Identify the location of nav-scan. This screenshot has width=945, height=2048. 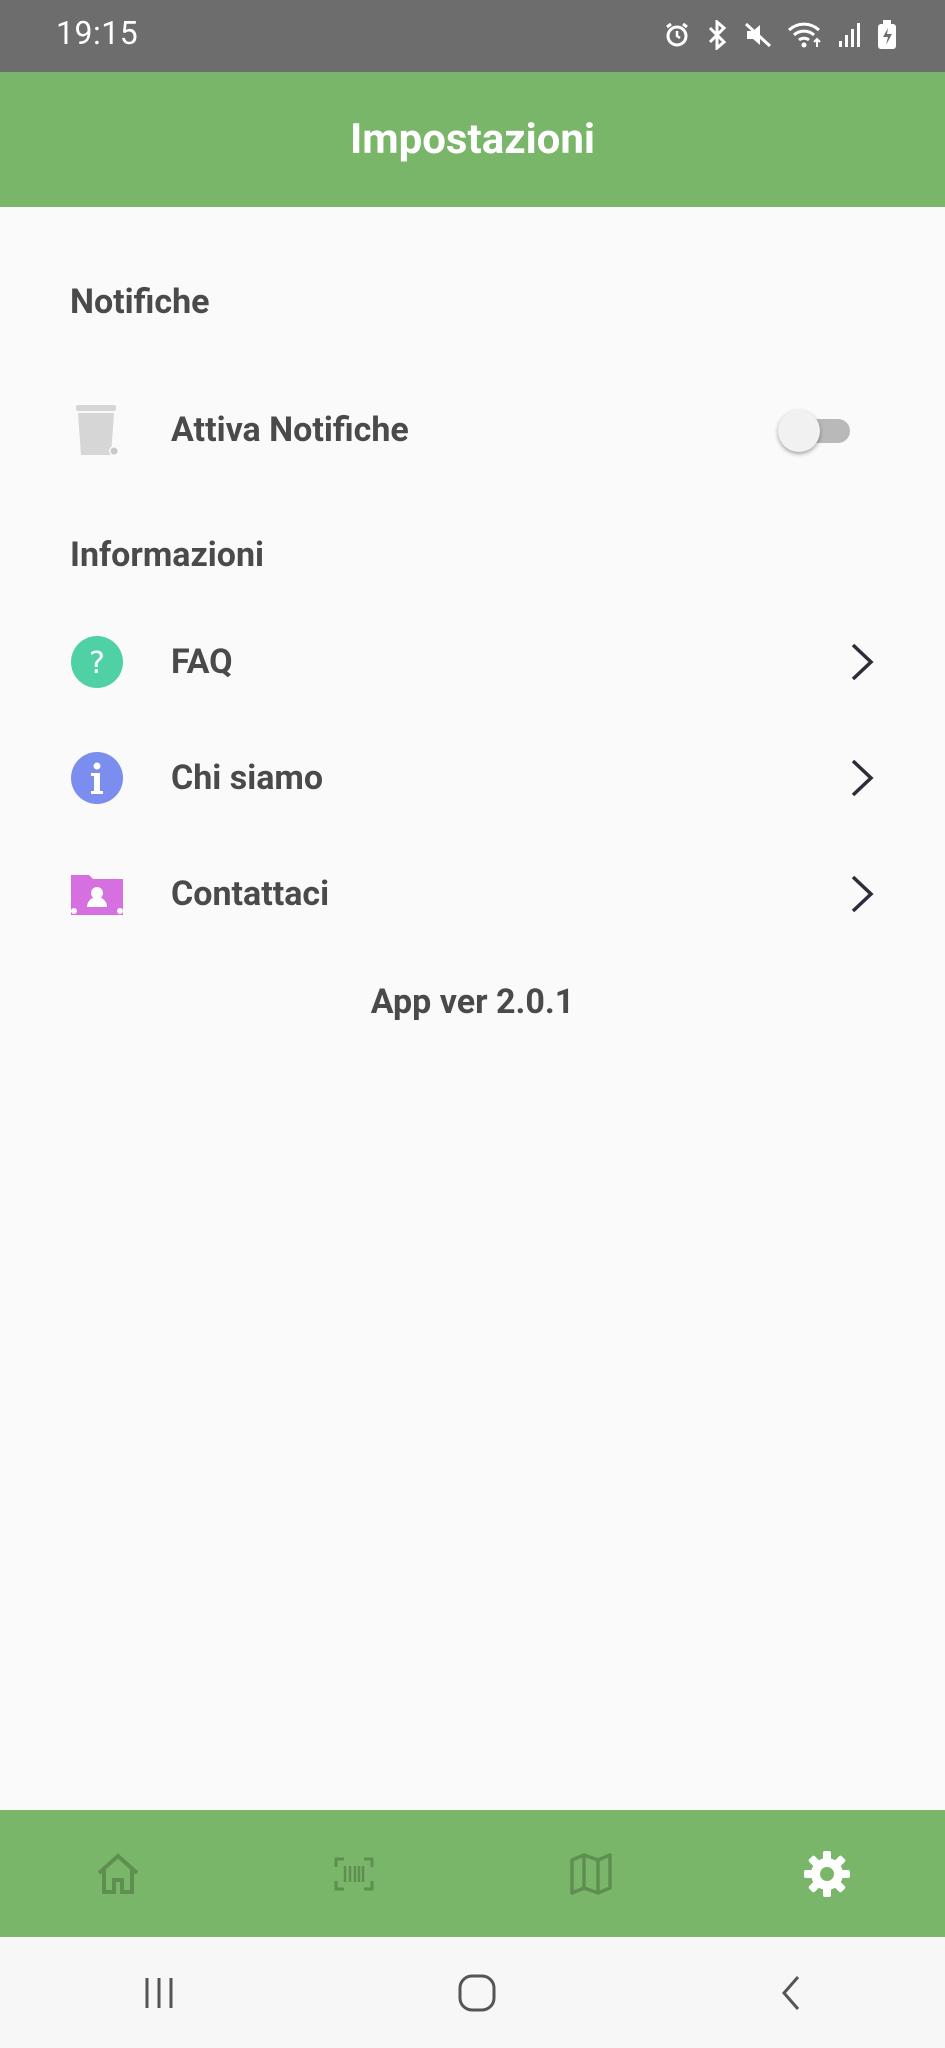
(354, 1873).